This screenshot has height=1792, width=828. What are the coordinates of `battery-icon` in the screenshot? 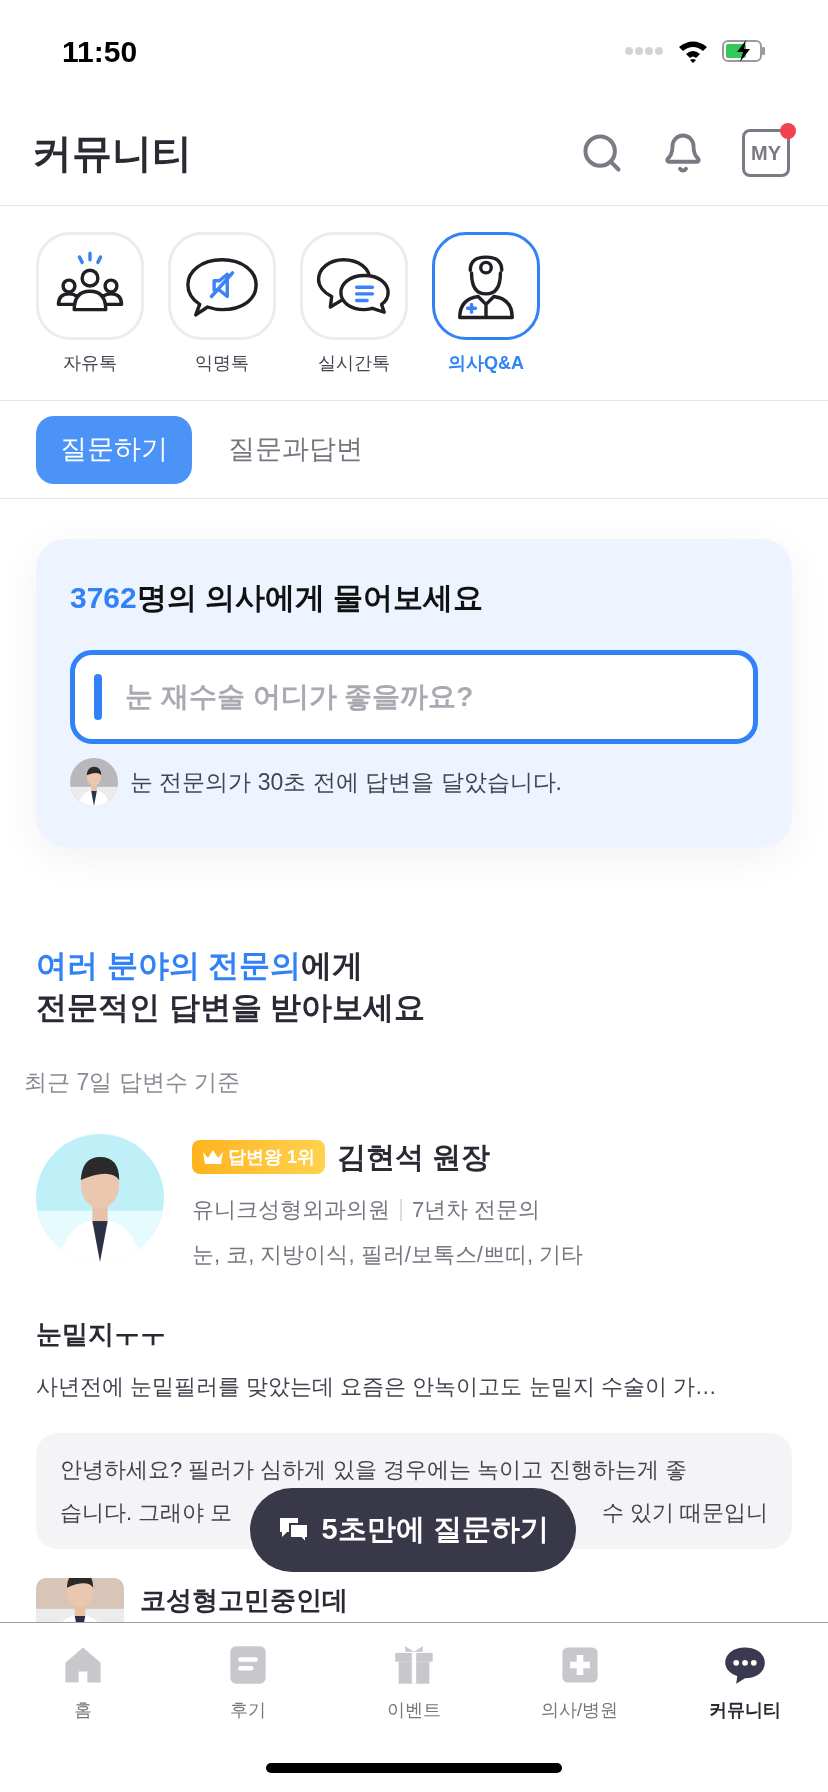 It's located at (744, 51).